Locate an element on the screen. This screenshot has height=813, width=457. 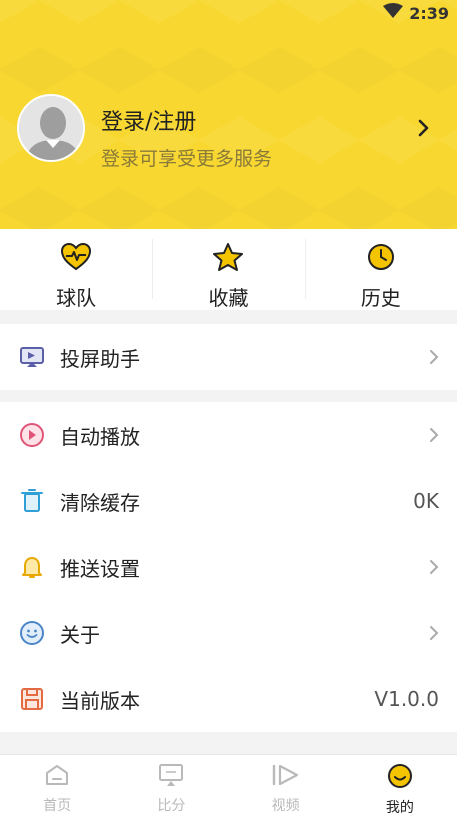
tab-home: 首页 is located at coordinates (57, 784).